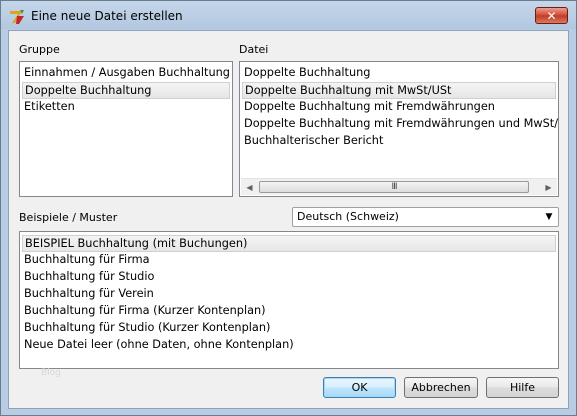  What do you see at coordinates (68, 217) in the screenshot?
I see `examples-label: Beispiele / Muster` at bounding box center [68, 217].